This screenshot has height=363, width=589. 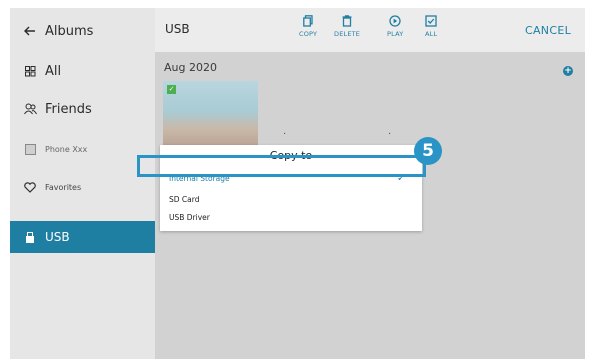 I want to click on delete-label: DELETE, so click(x=347, y=34).